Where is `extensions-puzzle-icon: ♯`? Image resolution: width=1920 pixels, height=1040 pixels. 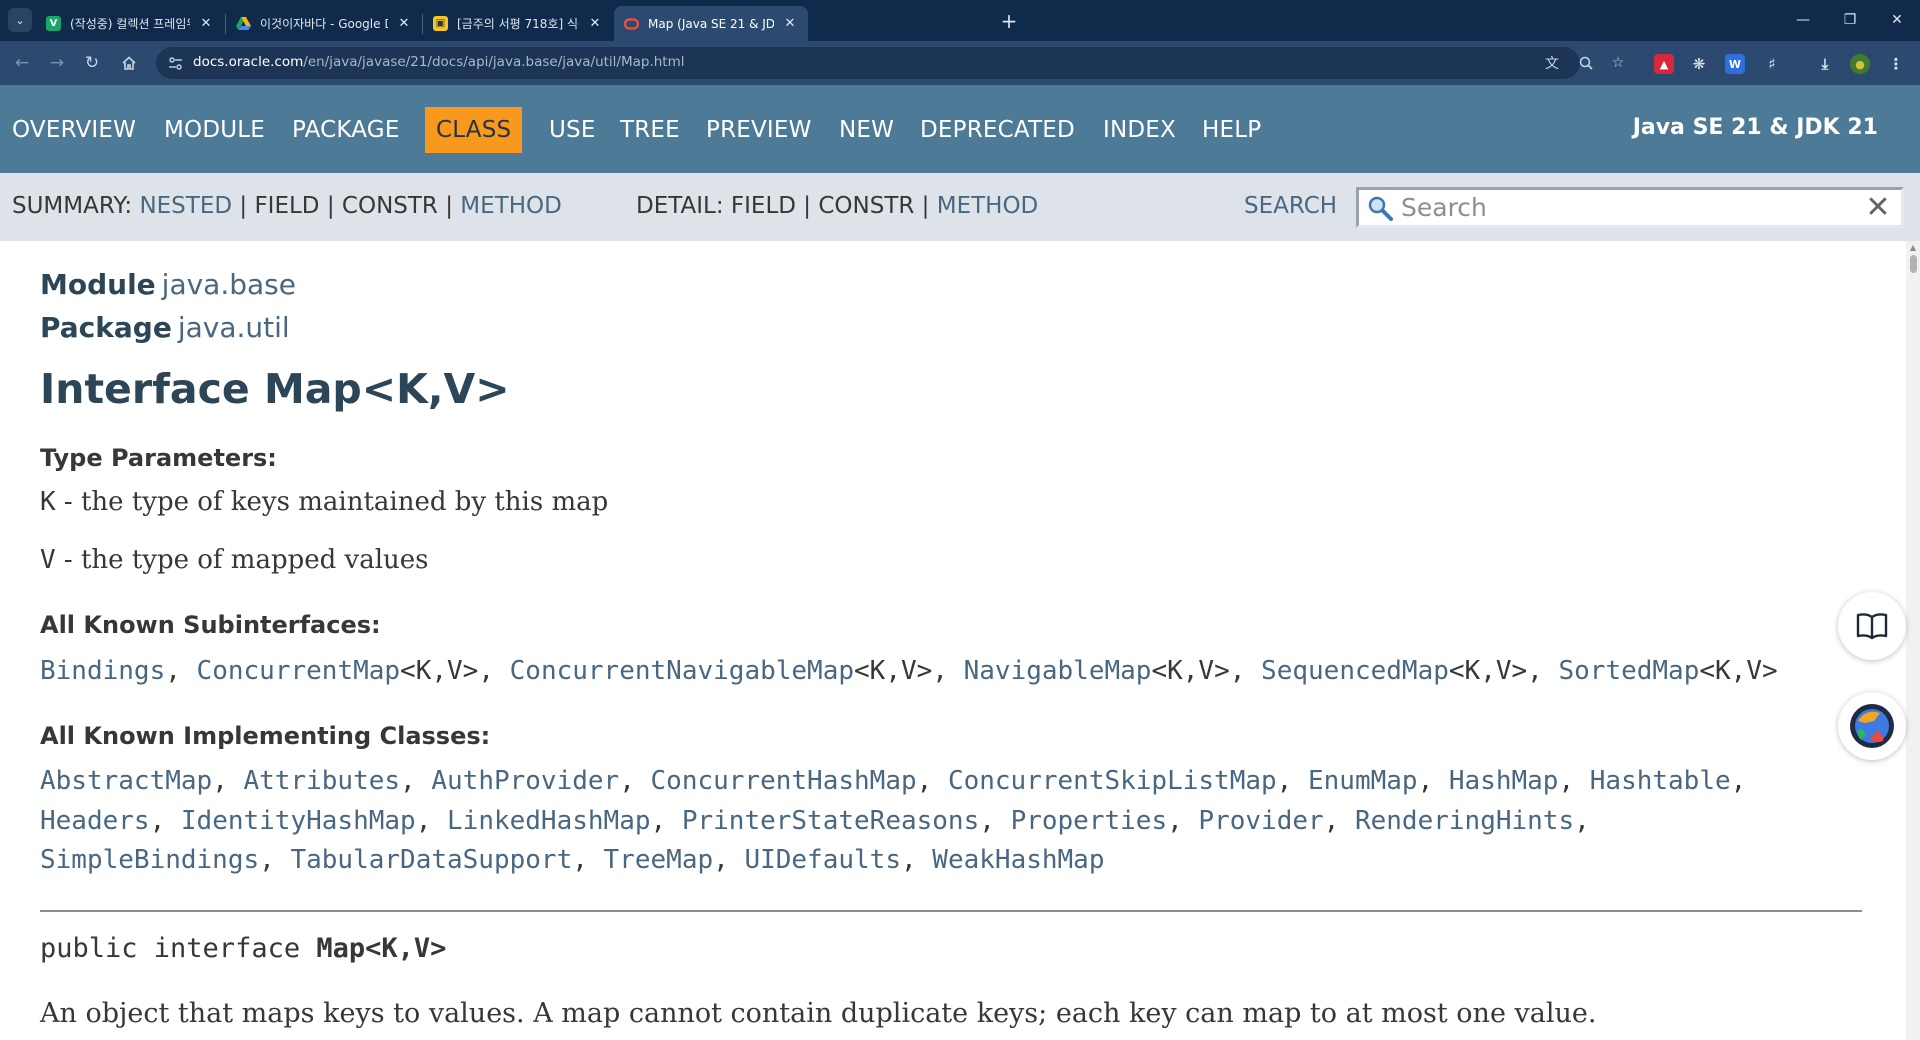
extensions-puzzle-icon: ♯ is located at coordinates (1772, 64).